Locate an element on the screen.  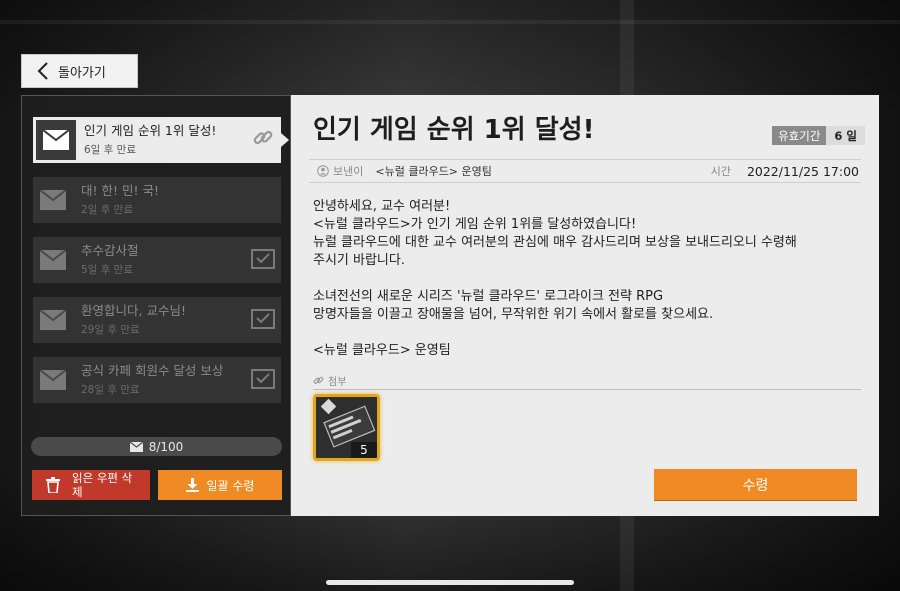
mail-item-title: 대! 한! 민! 국! is located at coordinates (120, 190).